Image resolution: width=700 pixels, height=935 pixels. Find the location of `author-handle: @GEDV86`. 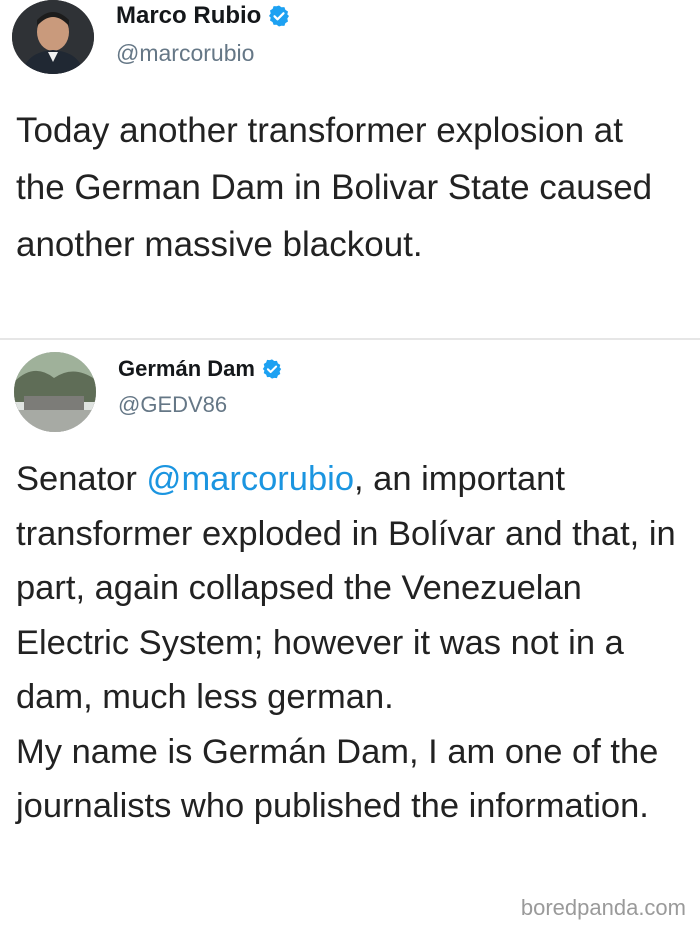

author-handle: @GEDV86 is located at coordinates (172, 405).